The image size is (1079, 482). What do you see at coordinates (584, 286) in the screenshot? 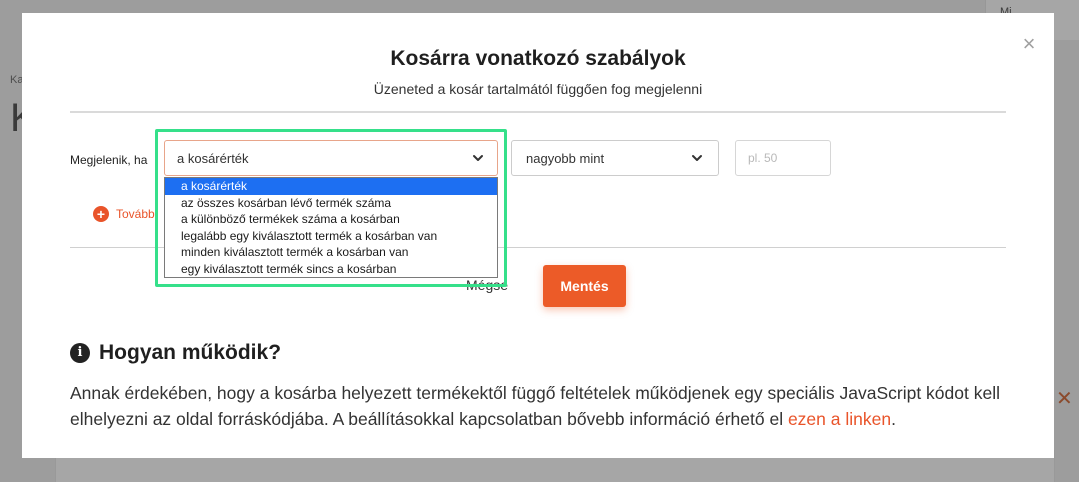
I see `save-button: Mentés` at bounding box center [584, 286].